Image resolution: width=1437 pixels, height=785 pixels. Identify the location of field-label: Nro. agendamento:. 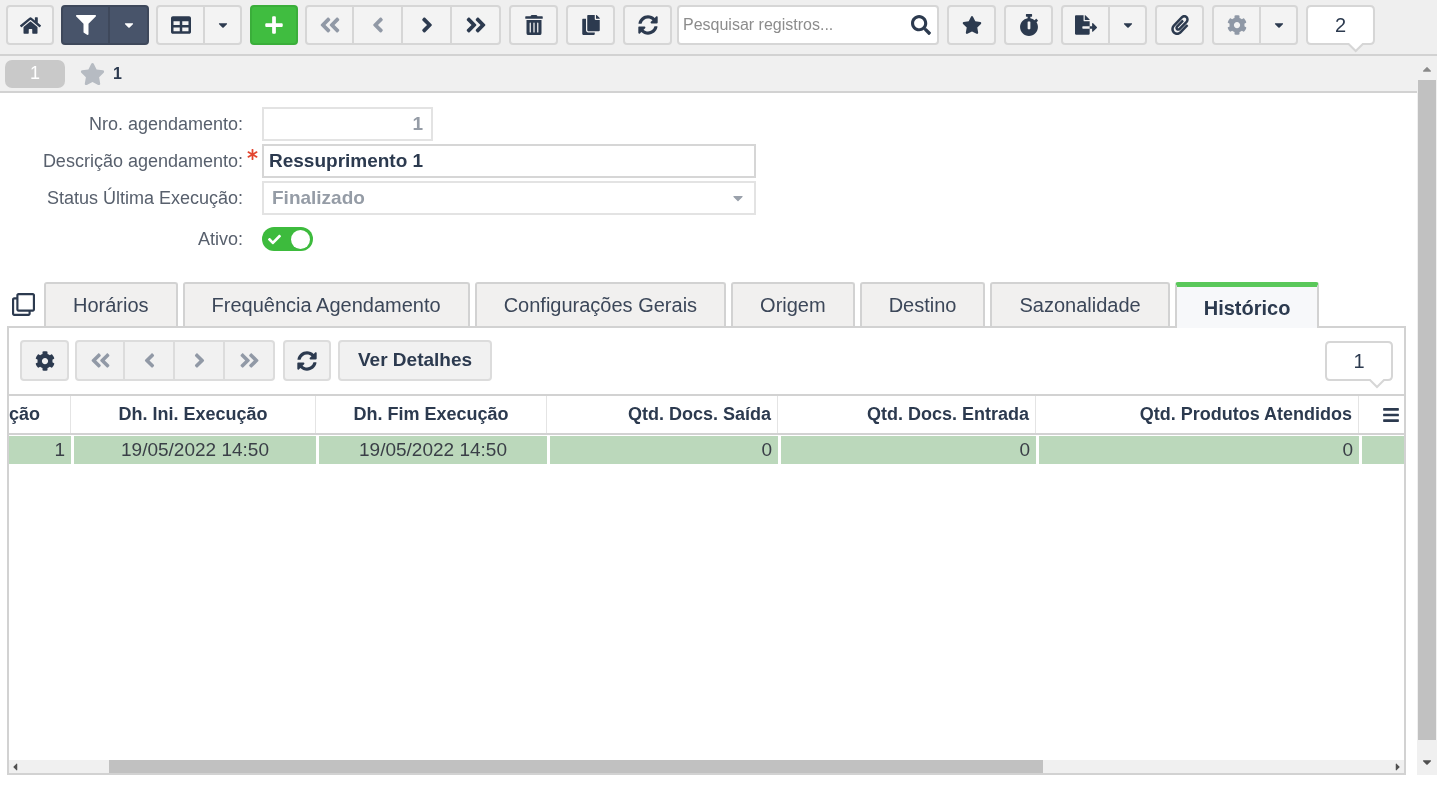
(165, 124).